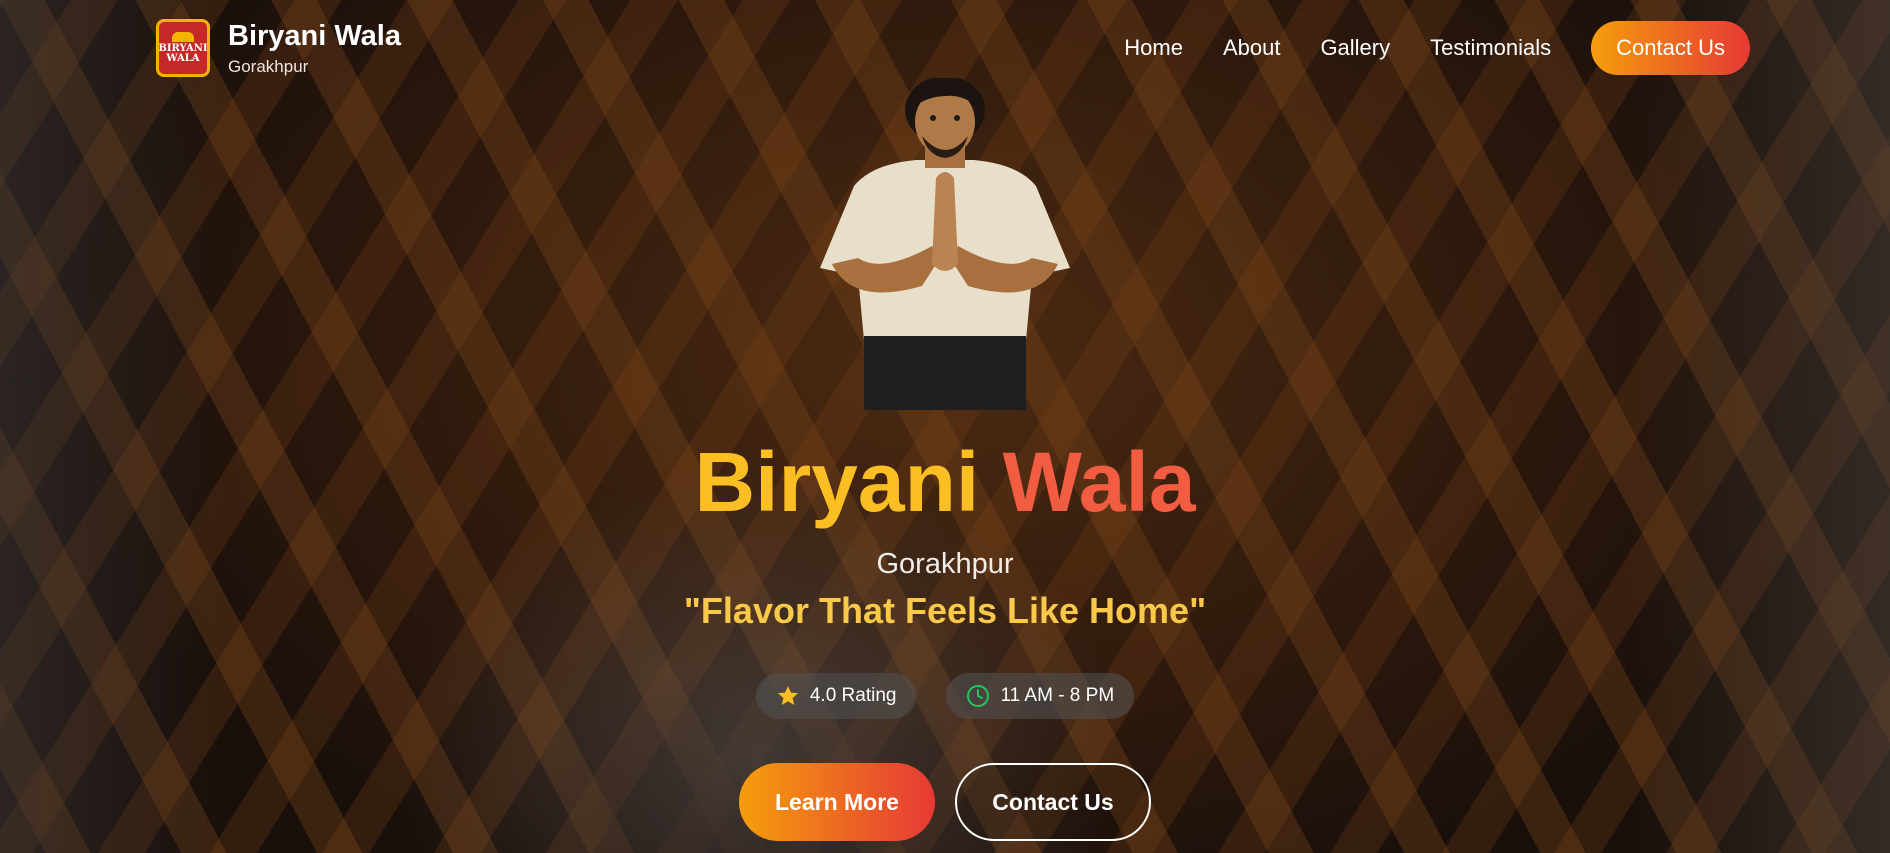 This screenshot has height=853, width=1890. Describe the element at coordinates (1355, 48) in the screenshot. I see `nav-gallery: Gallery` at that location.